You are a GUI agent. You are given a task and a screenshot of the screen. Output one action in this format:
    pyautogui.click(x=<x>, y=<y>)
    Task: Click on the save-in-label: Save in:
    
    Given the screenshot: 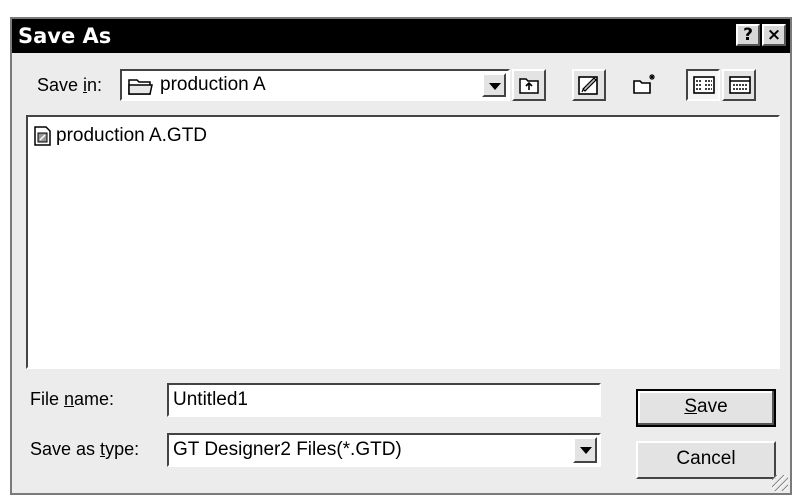 What is the action you would take?
    pyautogui.click(x=70, y=85)
    